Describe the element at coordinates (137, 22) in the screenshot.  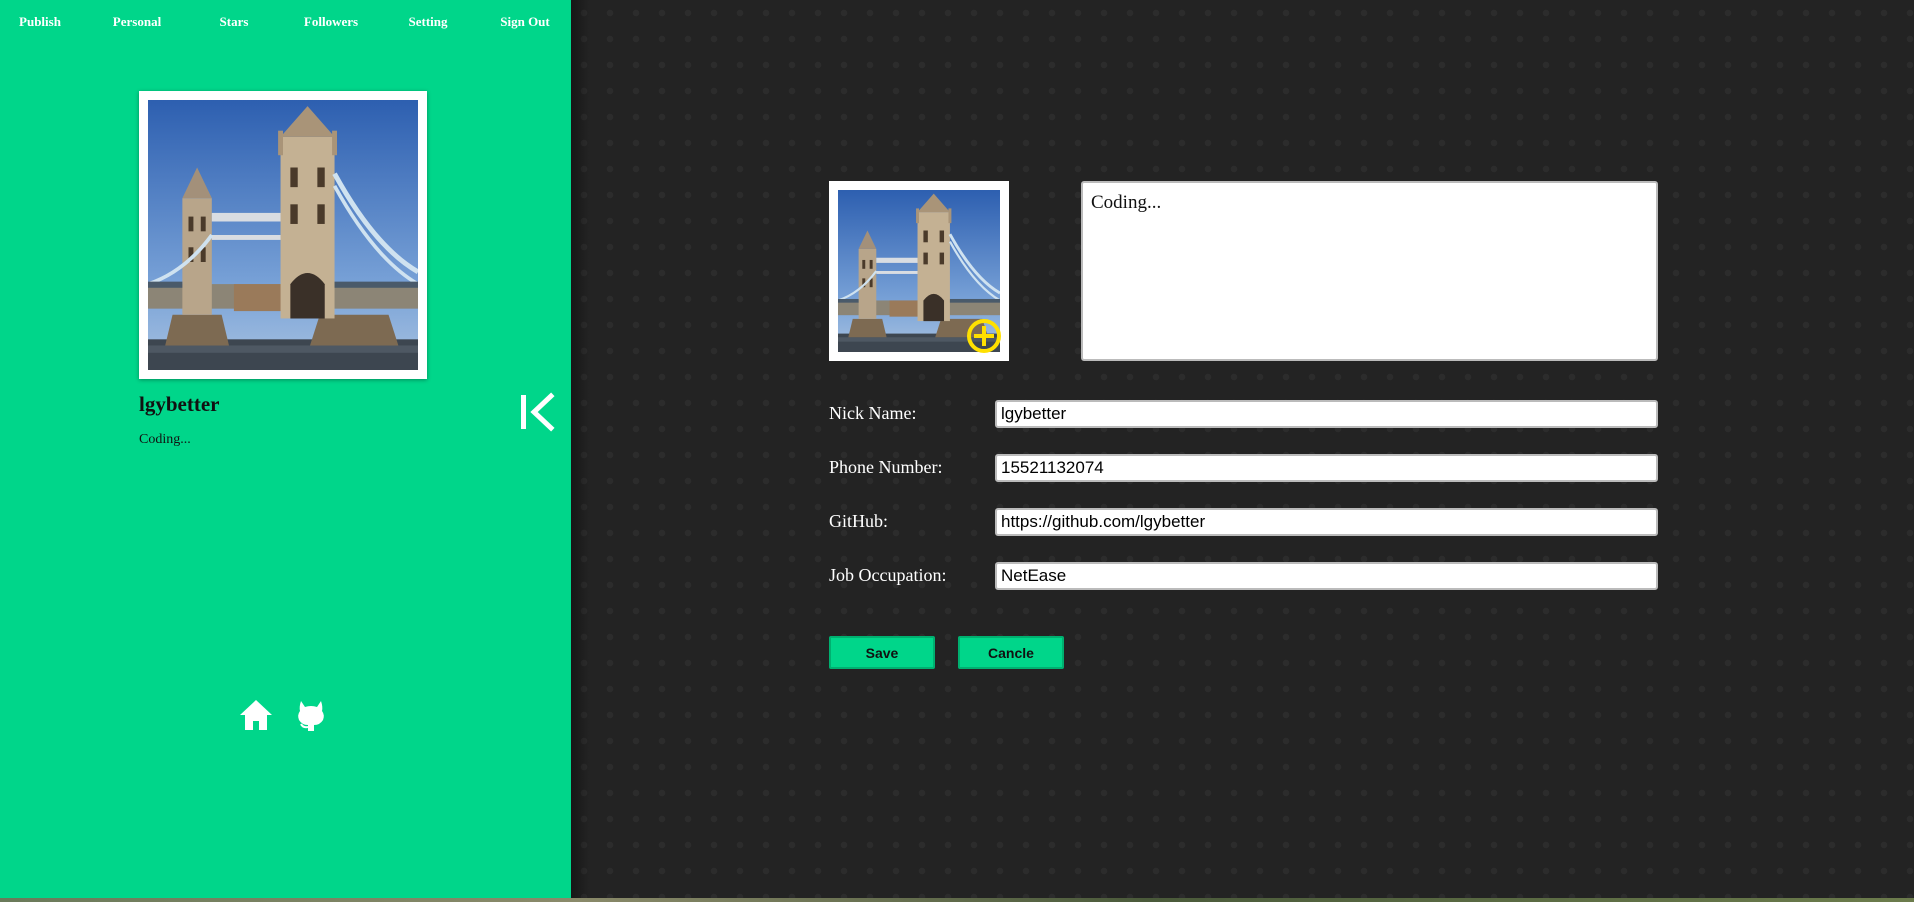
I see `nav-personal: Personal` at that location.